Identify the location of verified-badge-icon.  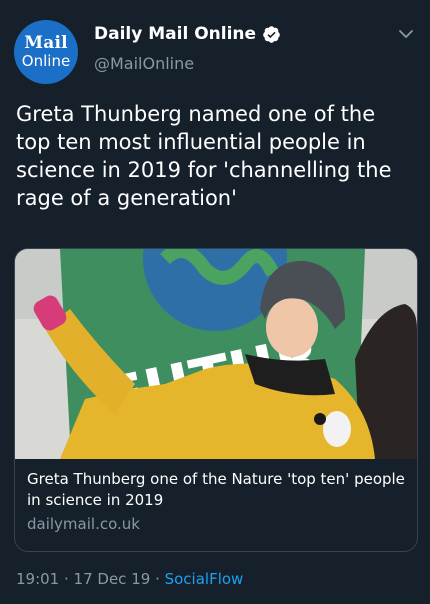
(271, 34).